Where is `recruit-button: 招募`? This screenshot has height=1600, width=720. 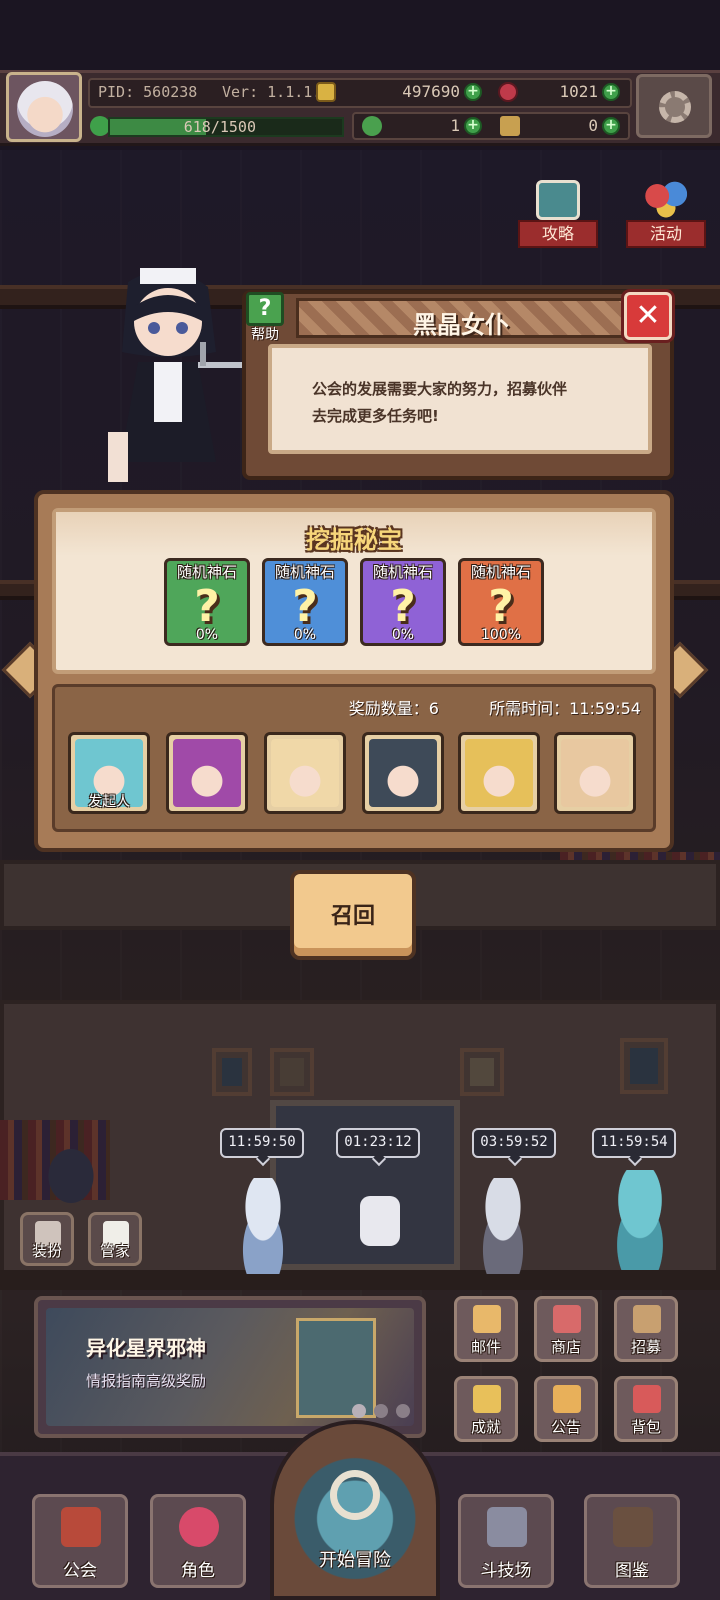 recruit-button: 招募 is located at coordinates (646, 1329).